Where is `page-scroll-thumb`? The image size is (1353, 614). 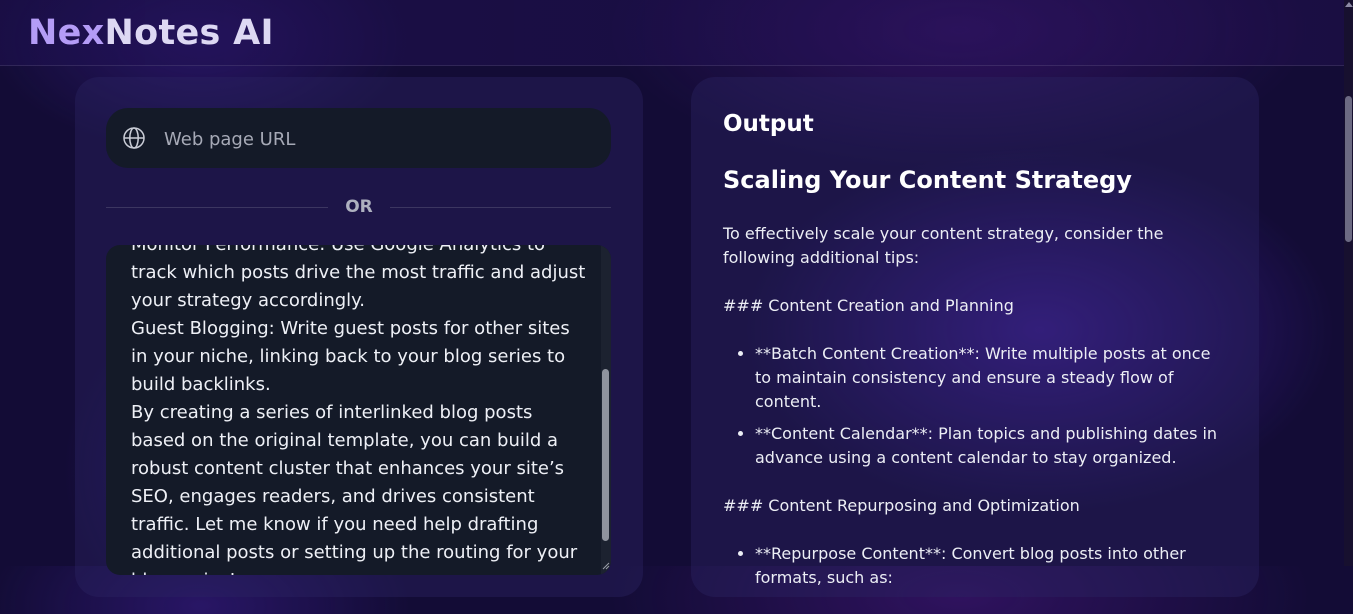 page-scroll-thumb is located at coordinates (1348, 169).